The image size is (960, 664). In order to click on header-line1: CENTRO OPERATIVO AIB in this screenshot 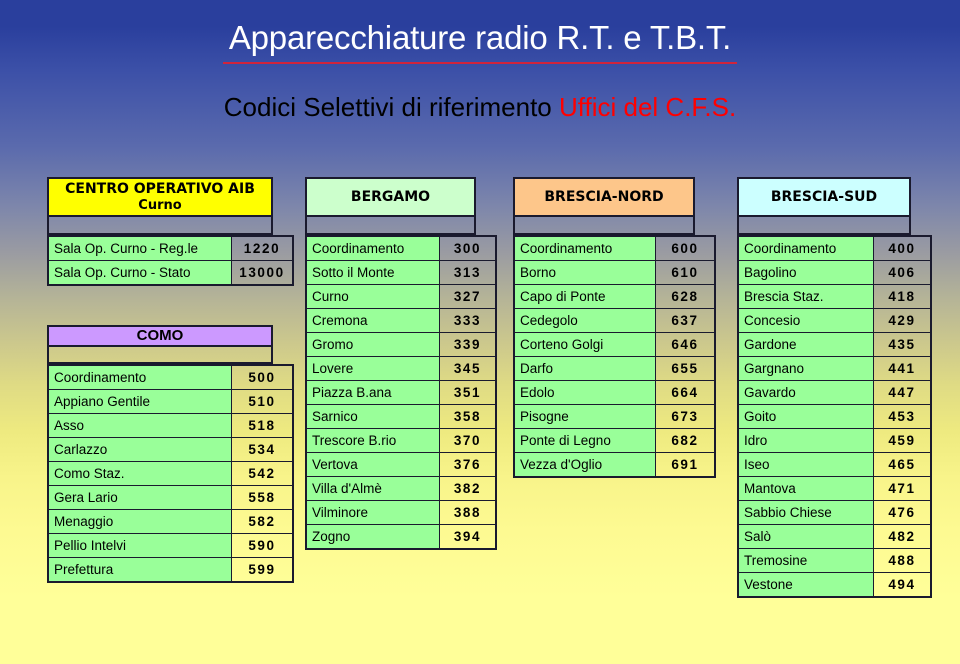, I will do `click(160, 189)`.